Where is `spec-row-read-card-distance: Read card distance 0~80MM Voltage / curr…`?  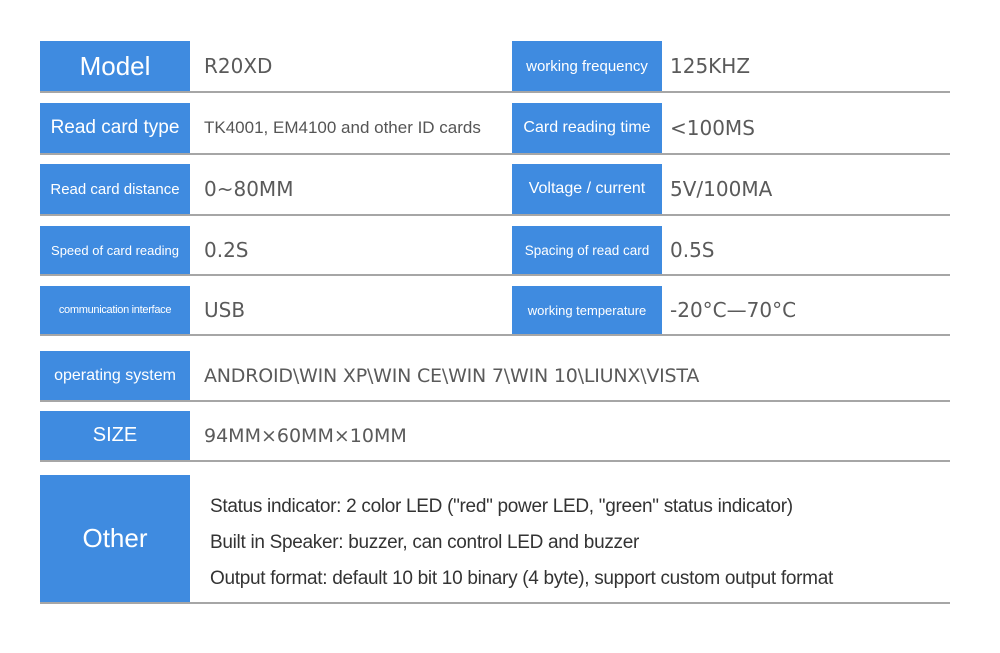 spec-row-read-card-distance: Read card distance 0~80MM Voltage / curr… is located at coordinates (495, 190).